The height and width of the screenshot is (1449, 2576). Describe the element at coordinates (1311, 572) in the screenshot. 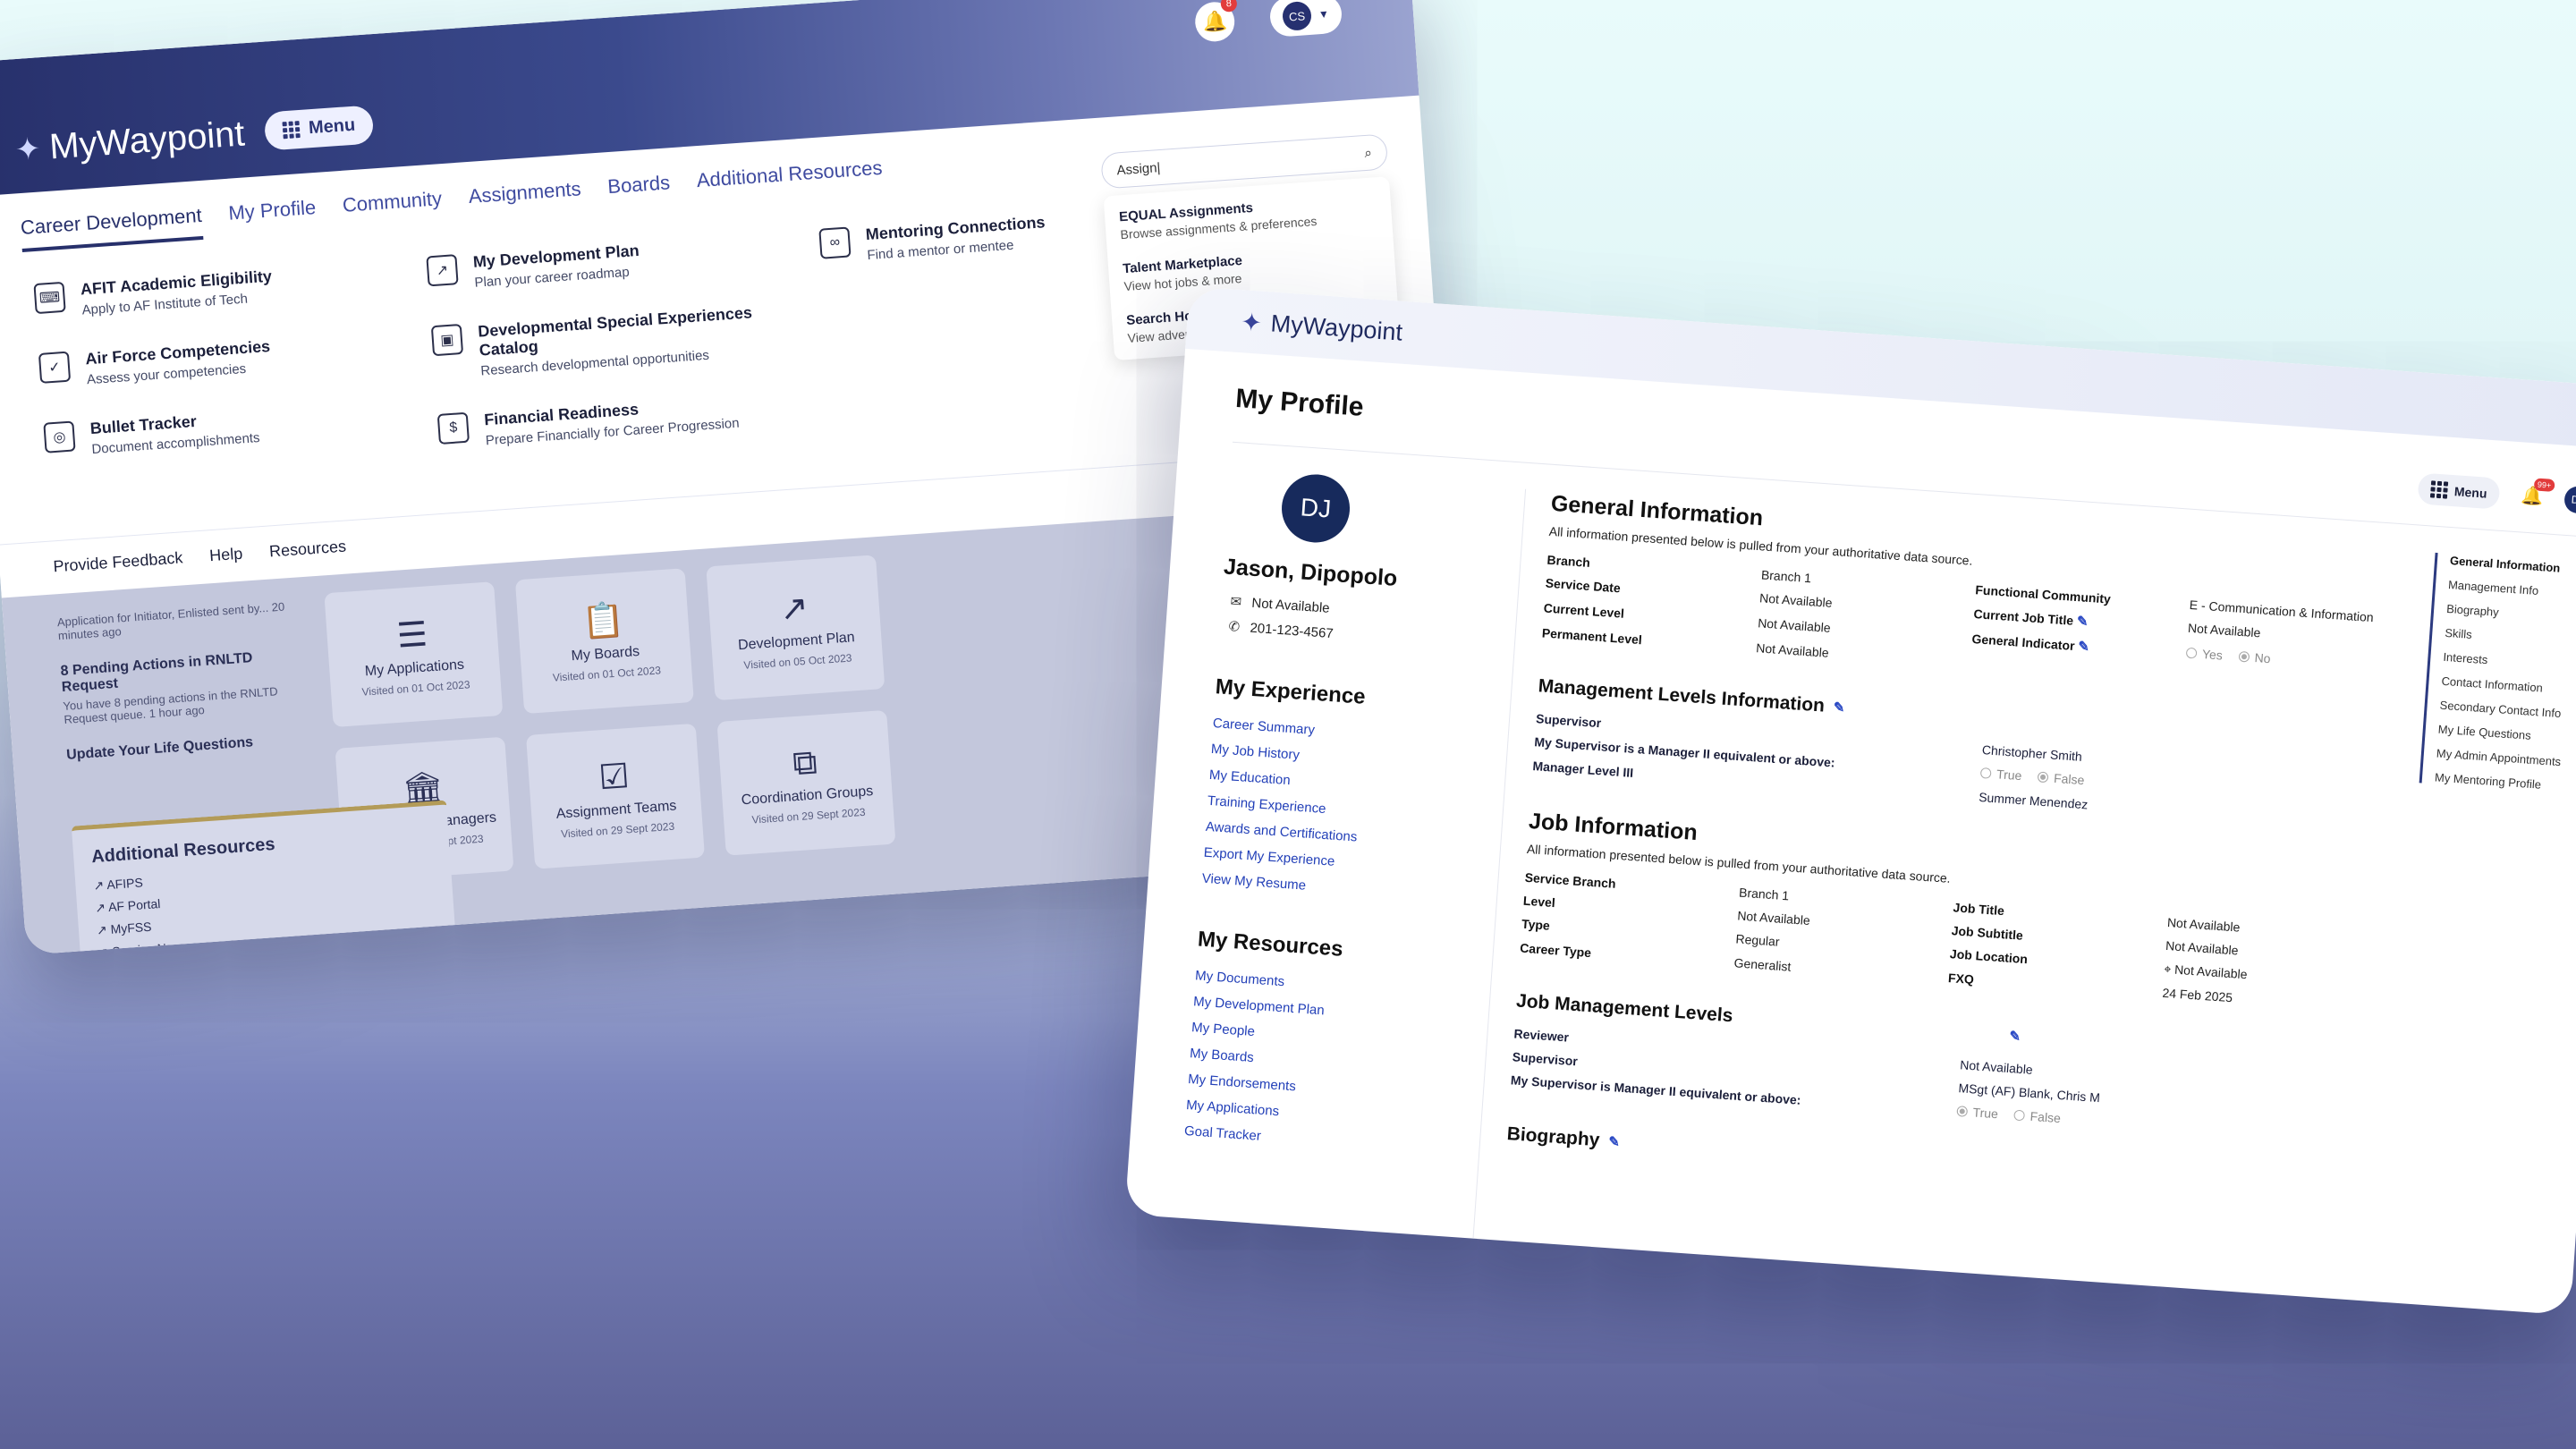

I see `profile-name: Jason, Dipopolo` at that location.